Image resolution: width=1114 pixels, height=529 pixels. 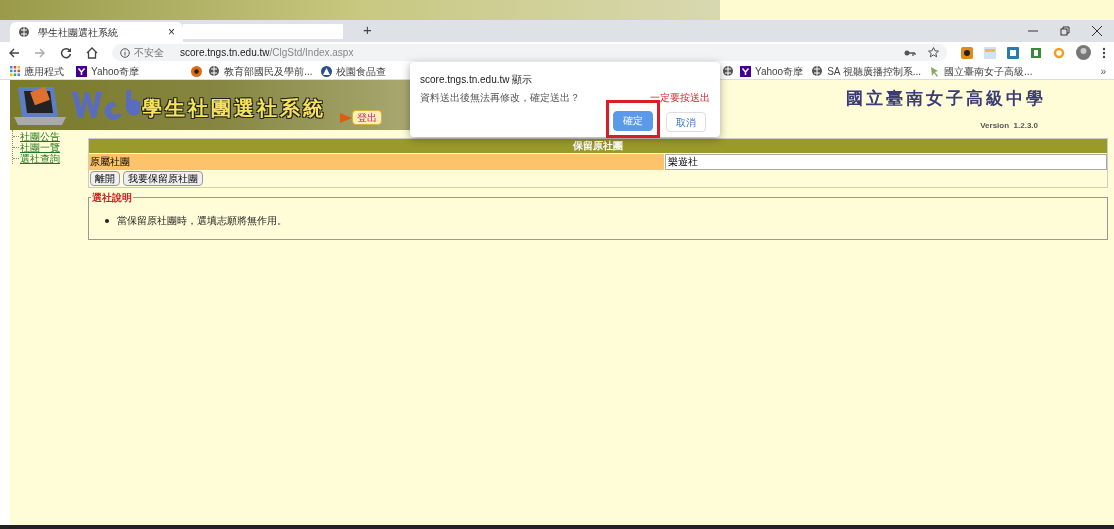 What do you see at coordinates (1104, 52) in the screenshot?
I see `more-icon` at bounding box center [1104, 52].